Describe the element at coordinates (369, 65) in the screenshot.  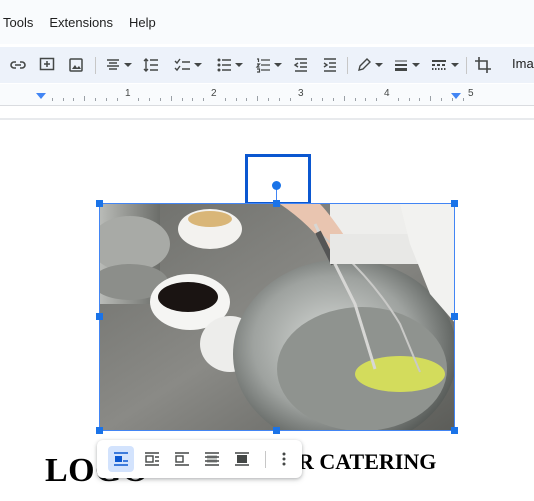
I see `border-color-icon` at that location.